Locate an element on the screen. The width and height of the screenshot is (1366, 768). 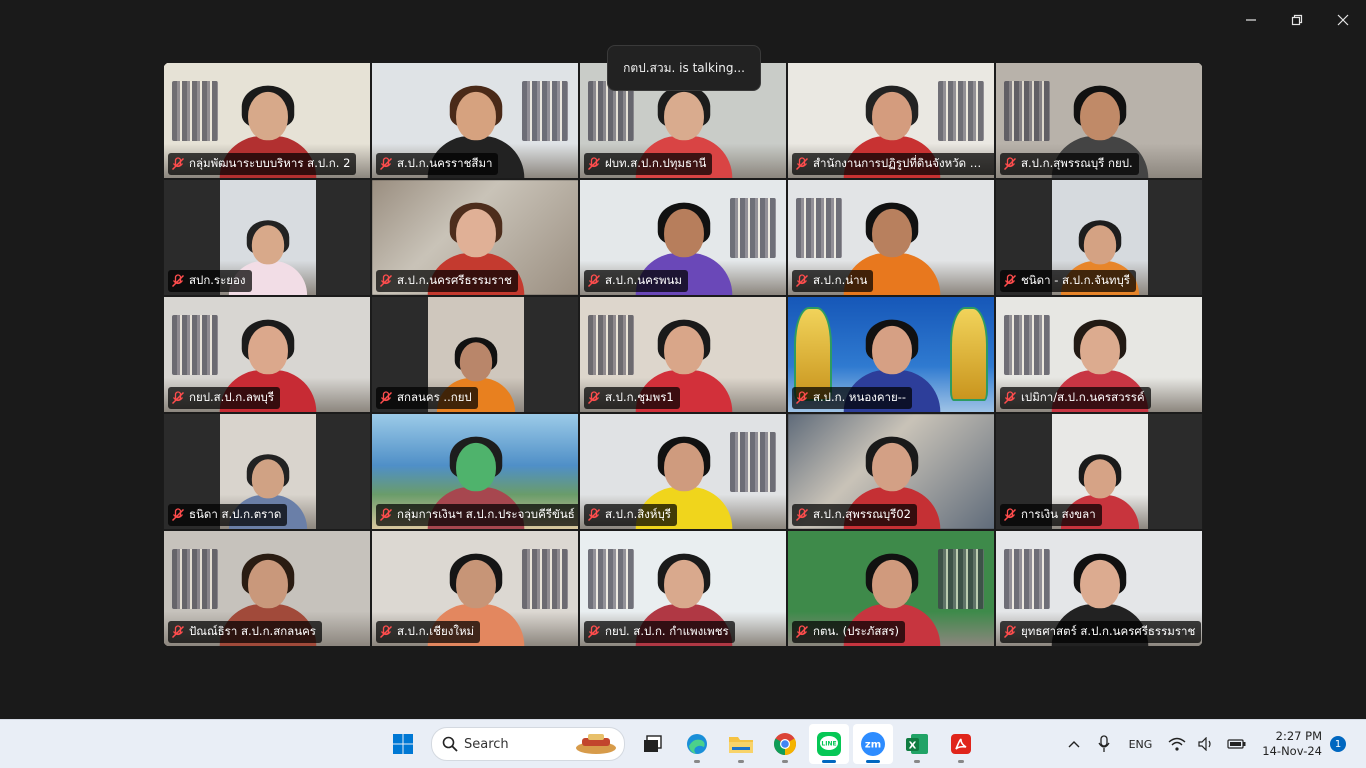
participant-name: กยป. ส.ป.ก. กำแพงเพชร is located at coordinates (667, 631).